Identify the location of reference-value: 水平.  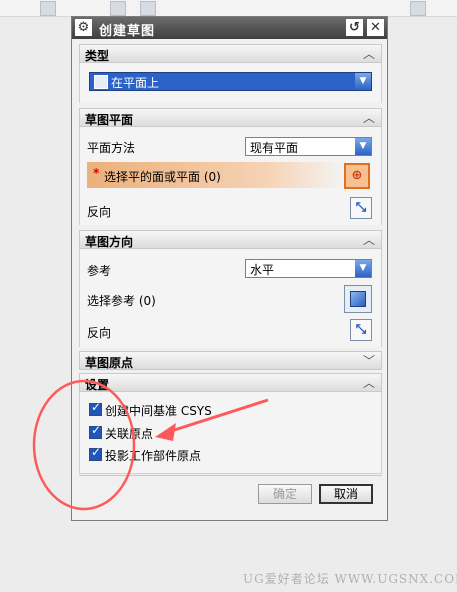
(262, 270).